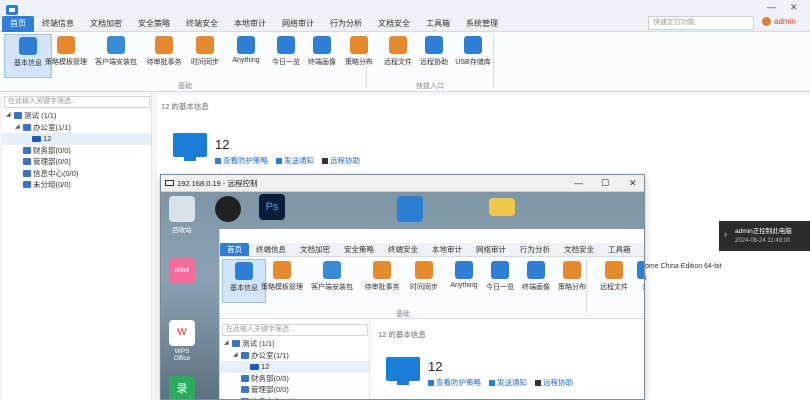  What do you see at coordinates (294, 379) in the screenshot?
I see `remote-tree-node: 财务部(0/0)` at bounding box center [294, 379].